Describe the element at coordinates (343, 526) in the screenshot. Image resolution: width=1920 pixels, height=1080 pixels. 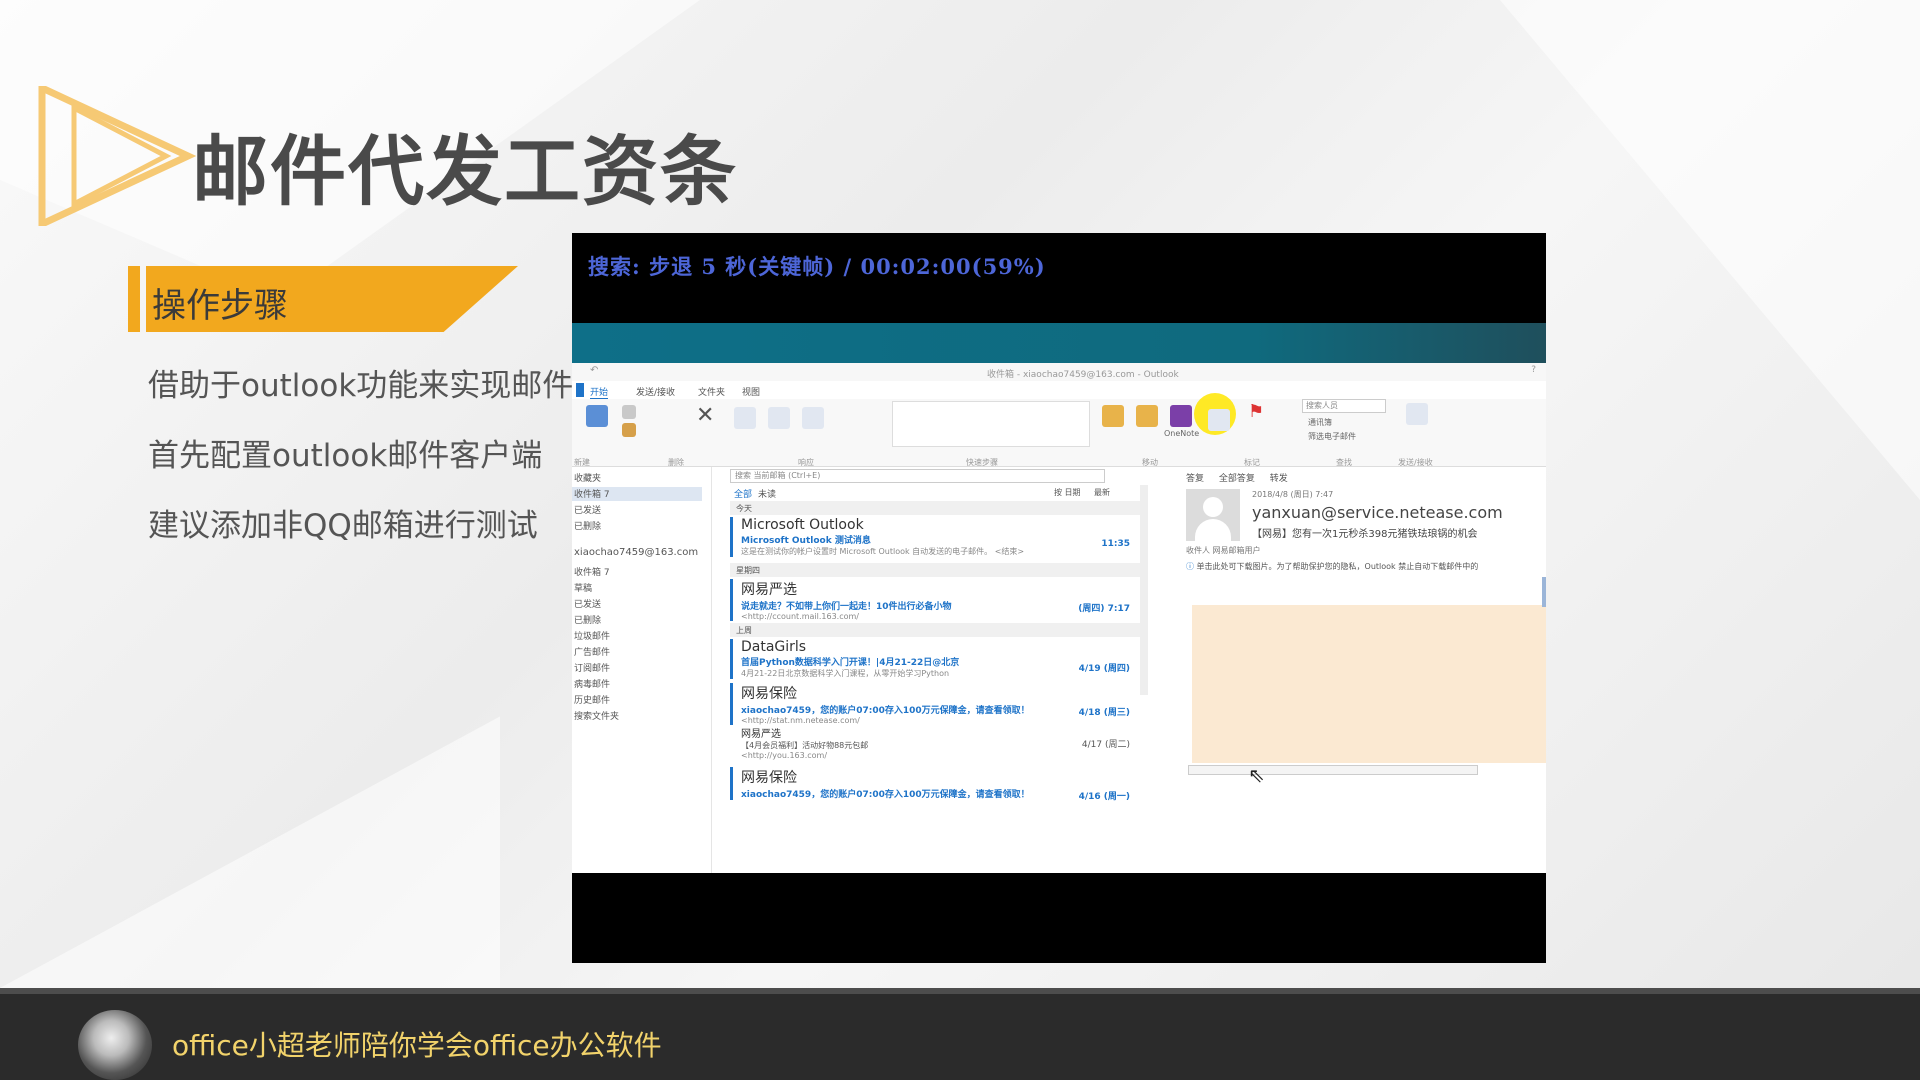
I see `bullet-3: 建议添加非QQ邮箱进行测试` at that location.